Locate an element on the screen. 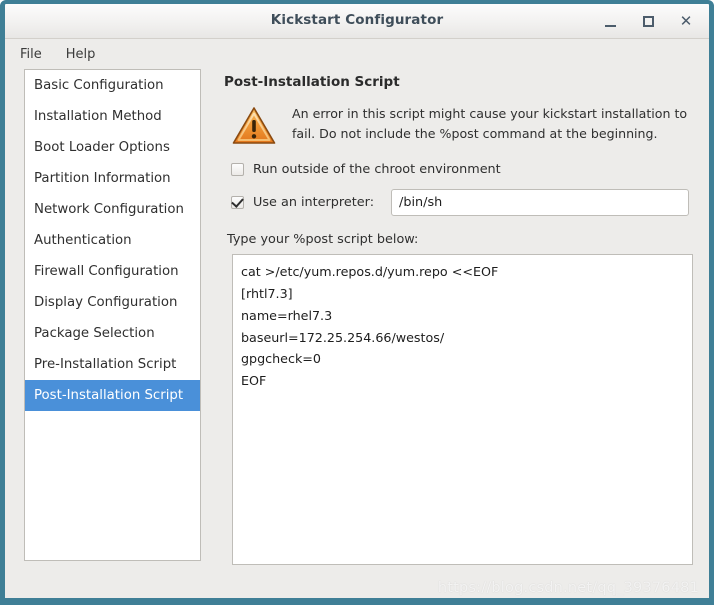 This screenshot has height=605, width=714. chroot-checkbox-row: Run outside of the chroot environment is located at coordinates (465, 169).